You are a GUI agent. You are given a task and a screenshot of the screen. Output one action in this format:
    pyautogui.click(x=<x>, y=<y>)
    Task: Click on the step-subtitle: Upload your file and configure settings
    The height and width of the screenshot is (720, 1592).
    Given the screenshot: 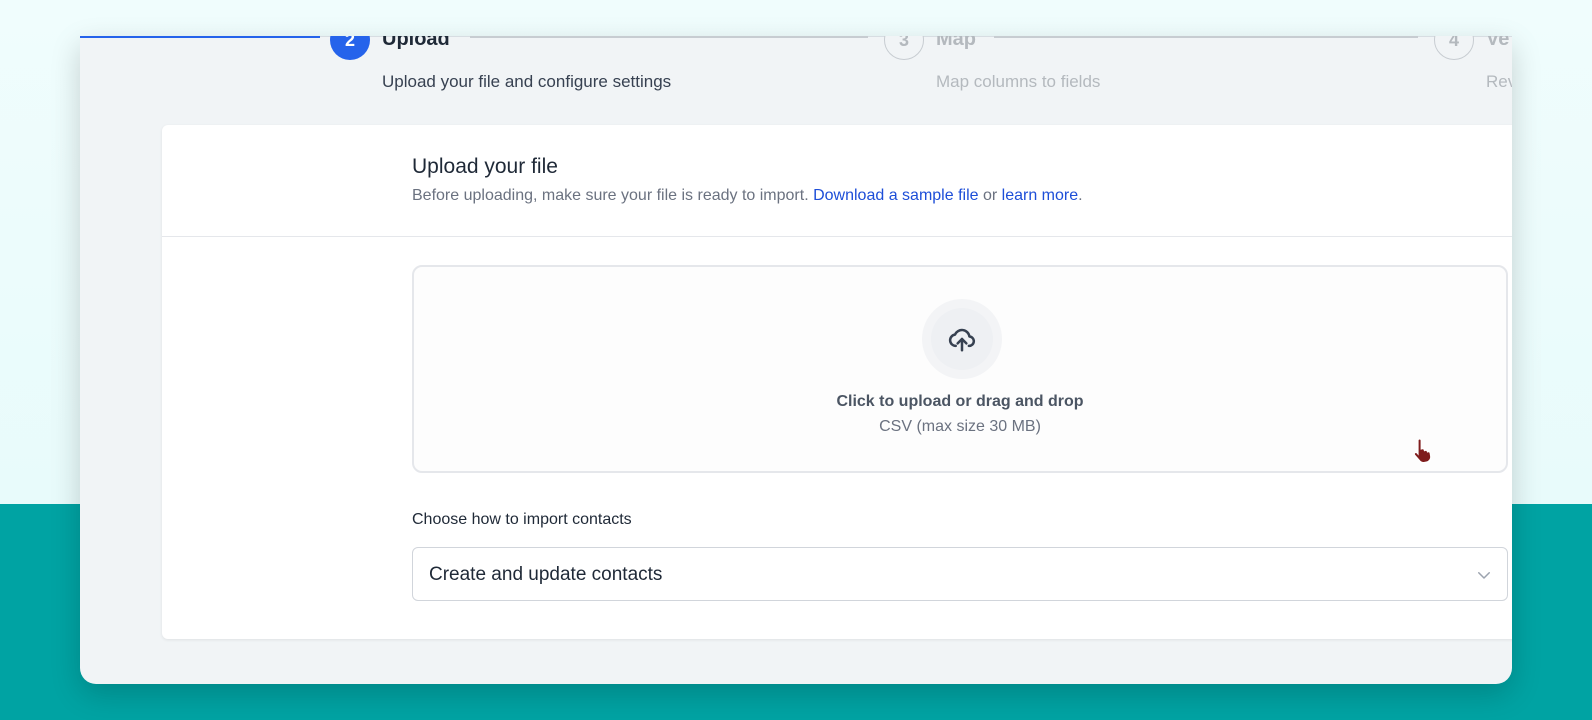 What is the action you would take?
    pyautogui.click(x=527, y=81)
    